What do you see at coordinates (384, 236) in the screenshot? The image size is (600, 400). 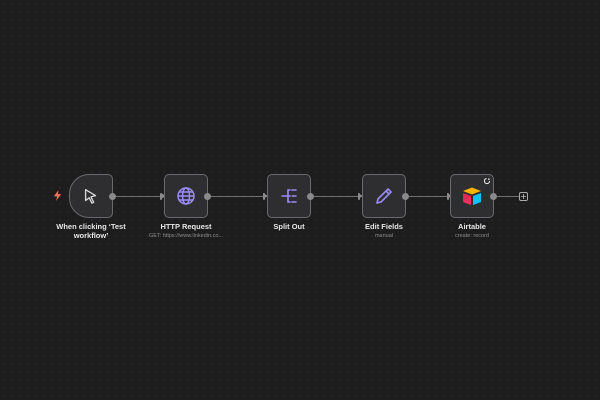 I see `node-subtitle: manual` at bounding box center [384, 236].